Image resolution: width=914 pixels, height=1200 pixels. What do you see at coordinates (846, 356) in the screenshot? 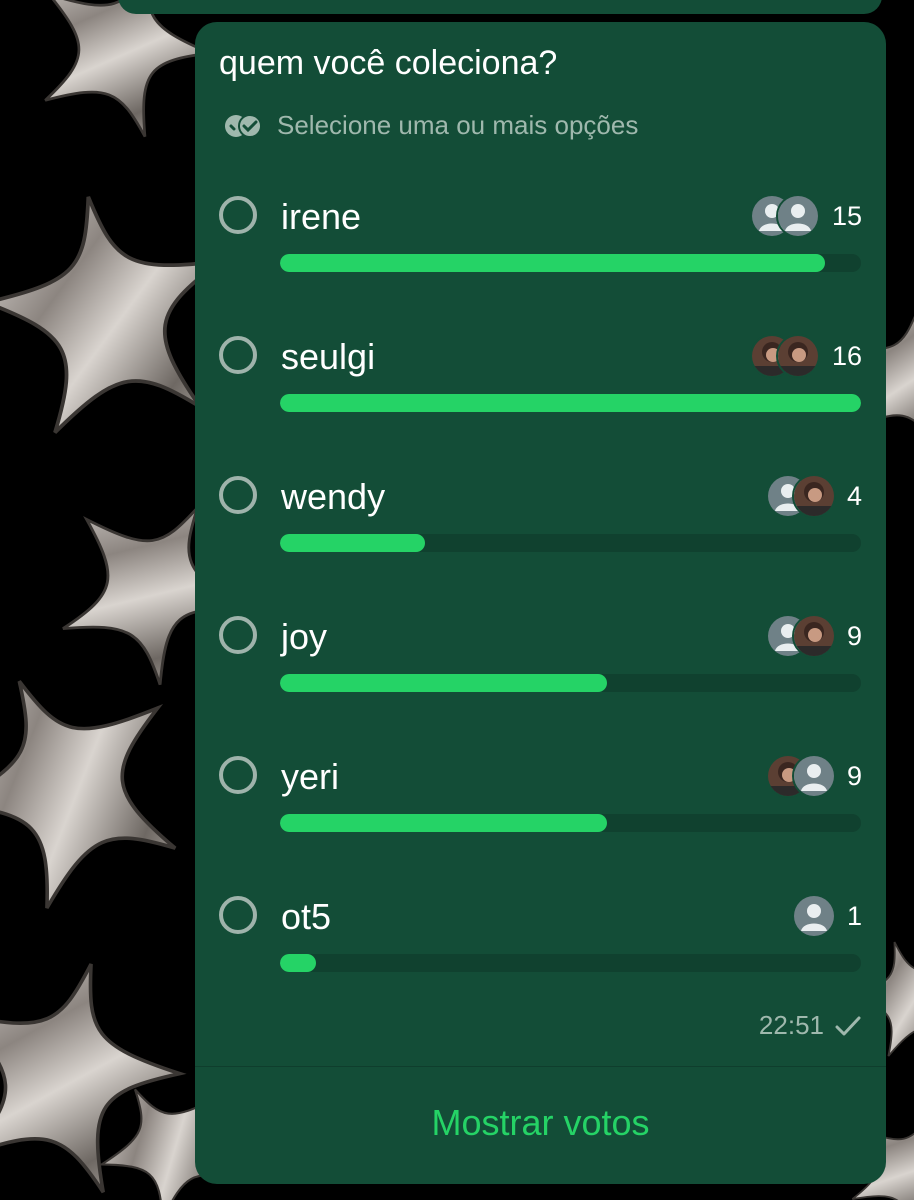
I see `vote-count: 16` at bounding box center [846, 356].